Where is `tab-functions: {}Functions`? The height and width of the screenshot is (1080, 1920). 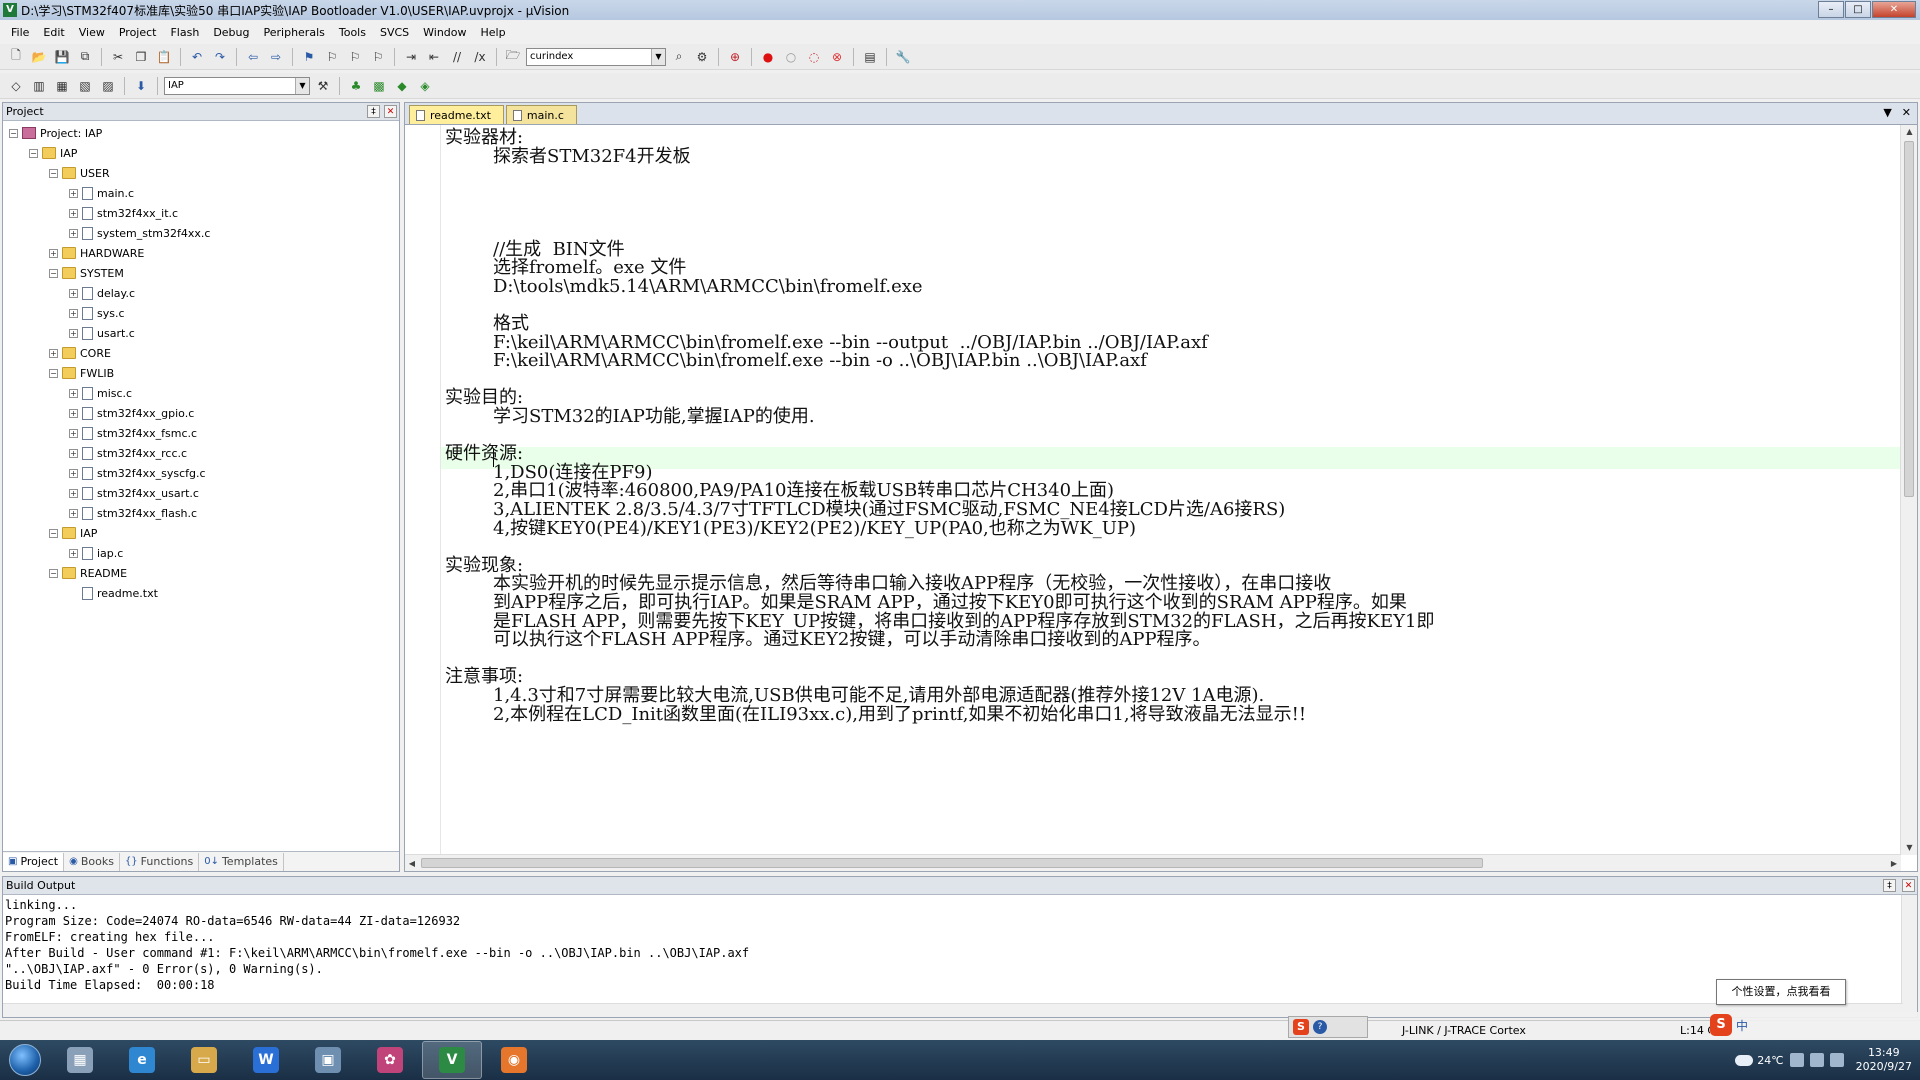 tab-functions: {}Functions is located at coordinates (159, 862).